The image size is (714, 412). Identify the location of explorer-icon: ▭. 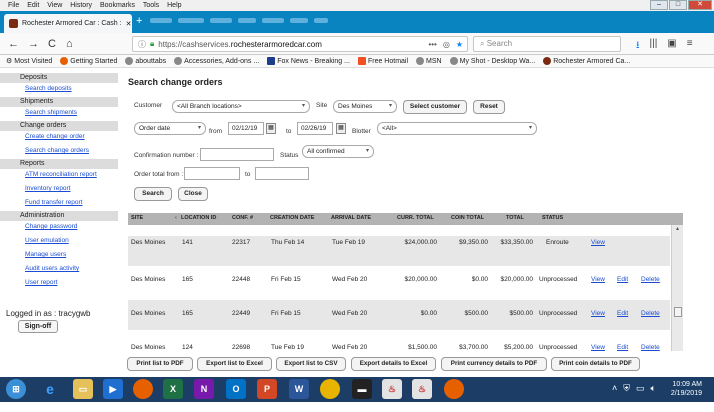
(83, 389).